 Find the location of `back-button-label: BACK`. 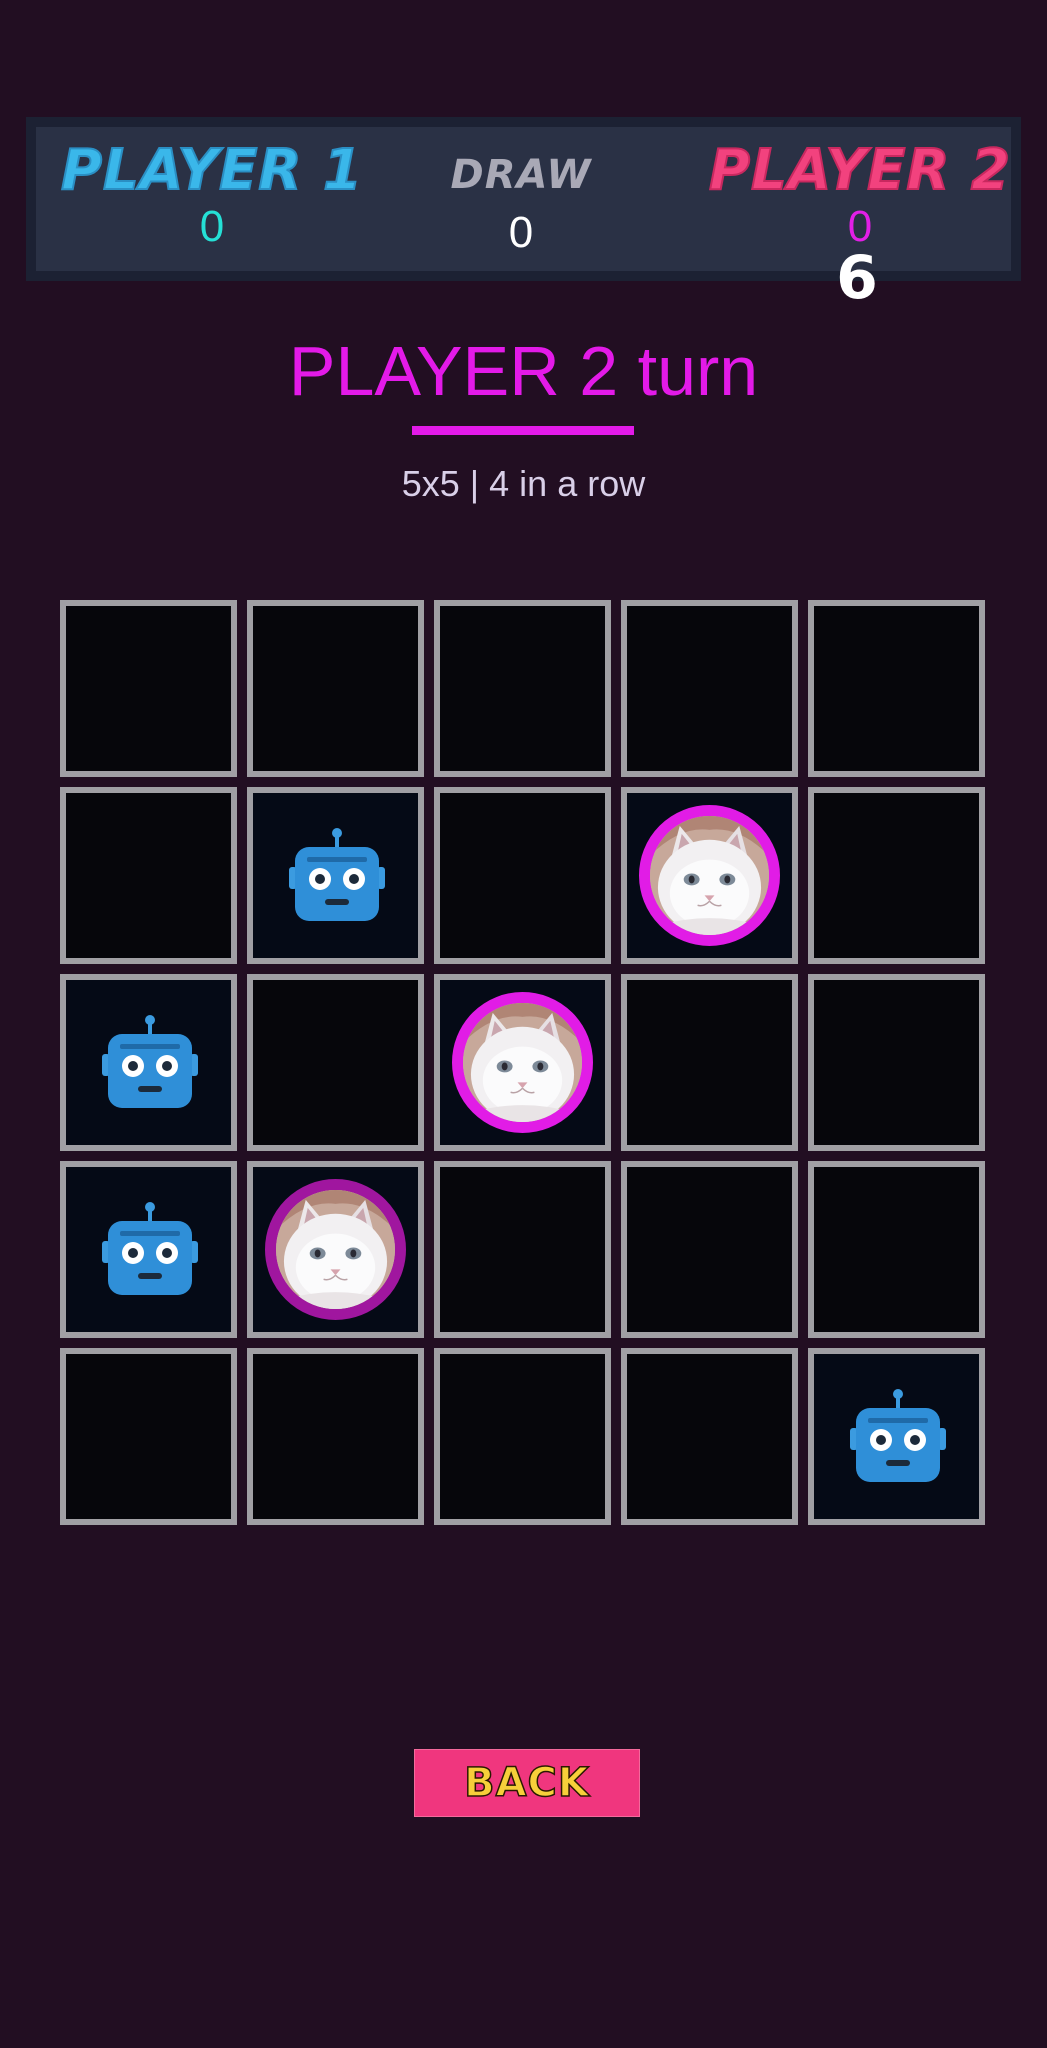

back-button-label: BACK is located at coordinates (526, 1783).